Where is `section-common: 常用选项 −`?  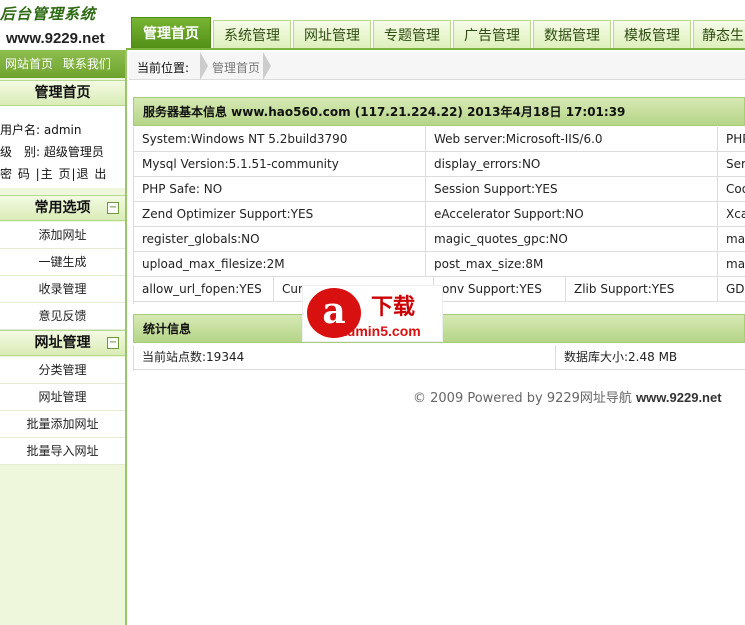 section-common: 常用选项 − is located at coordinates (62, 208).